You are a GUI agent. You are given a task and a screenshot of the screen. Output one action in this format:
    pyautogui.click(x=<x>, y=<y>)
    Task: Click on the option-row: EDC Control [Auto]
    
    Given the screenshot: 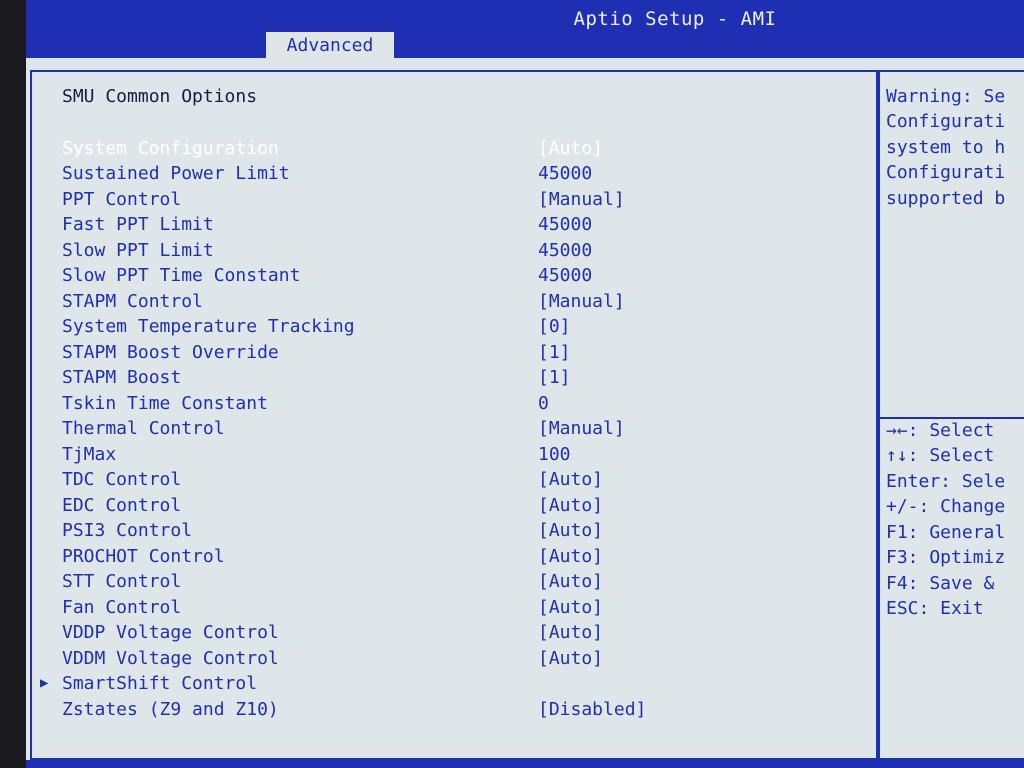 What is the action you would take?
    pyautogui.click(x=446, y=505)
    